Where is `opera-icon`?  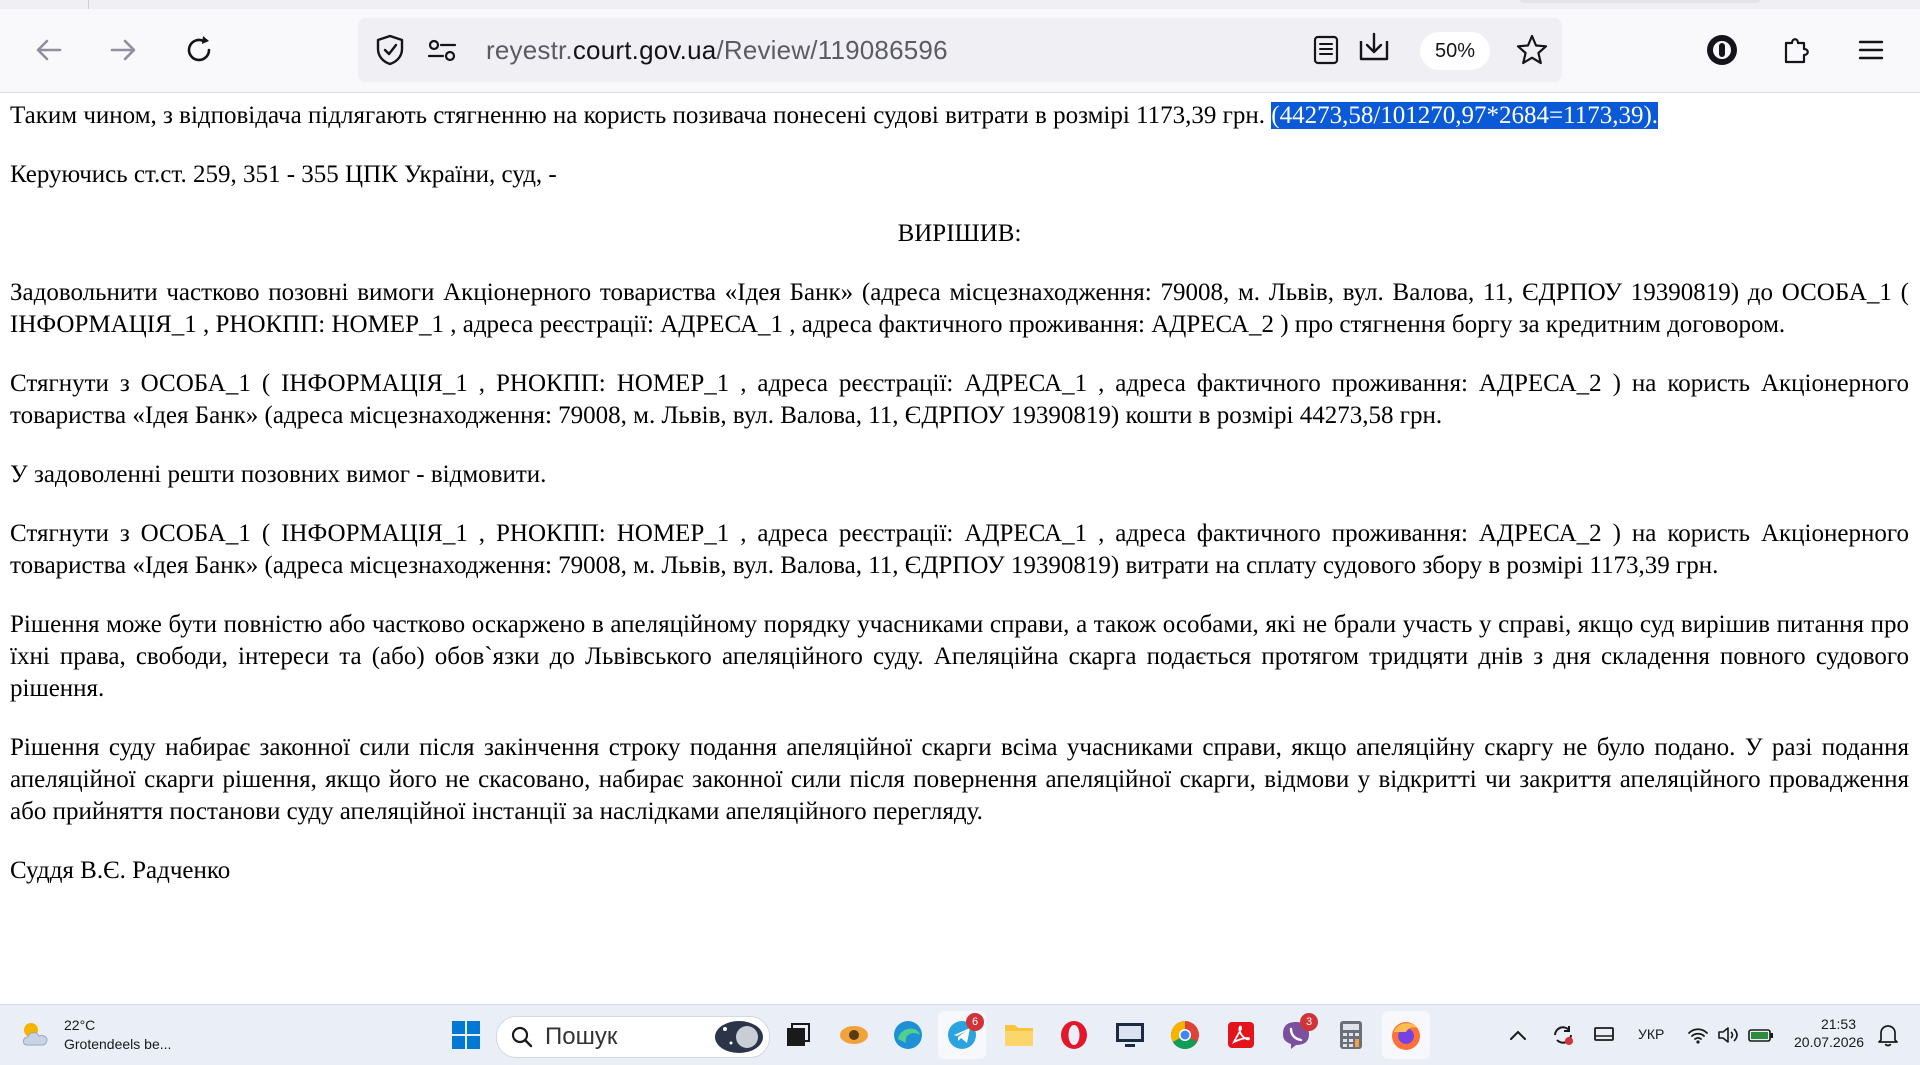
opera-icon is located at coordinates (1074, 1035).